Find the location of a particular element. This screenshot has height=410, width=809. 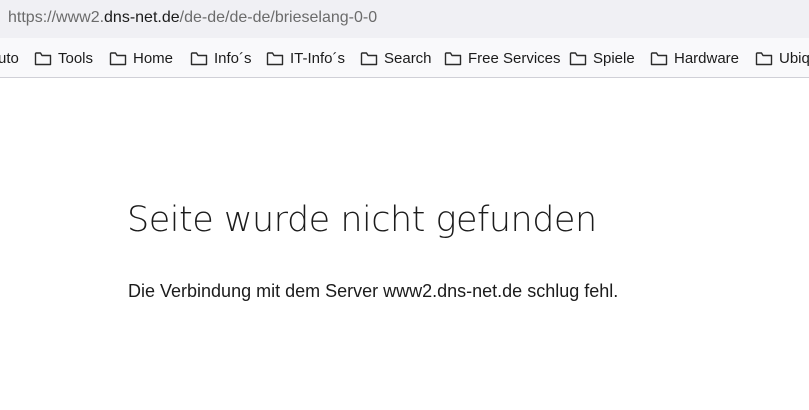

bookmark-folder-free-services: Free Services is located at coordinates (502, 58).